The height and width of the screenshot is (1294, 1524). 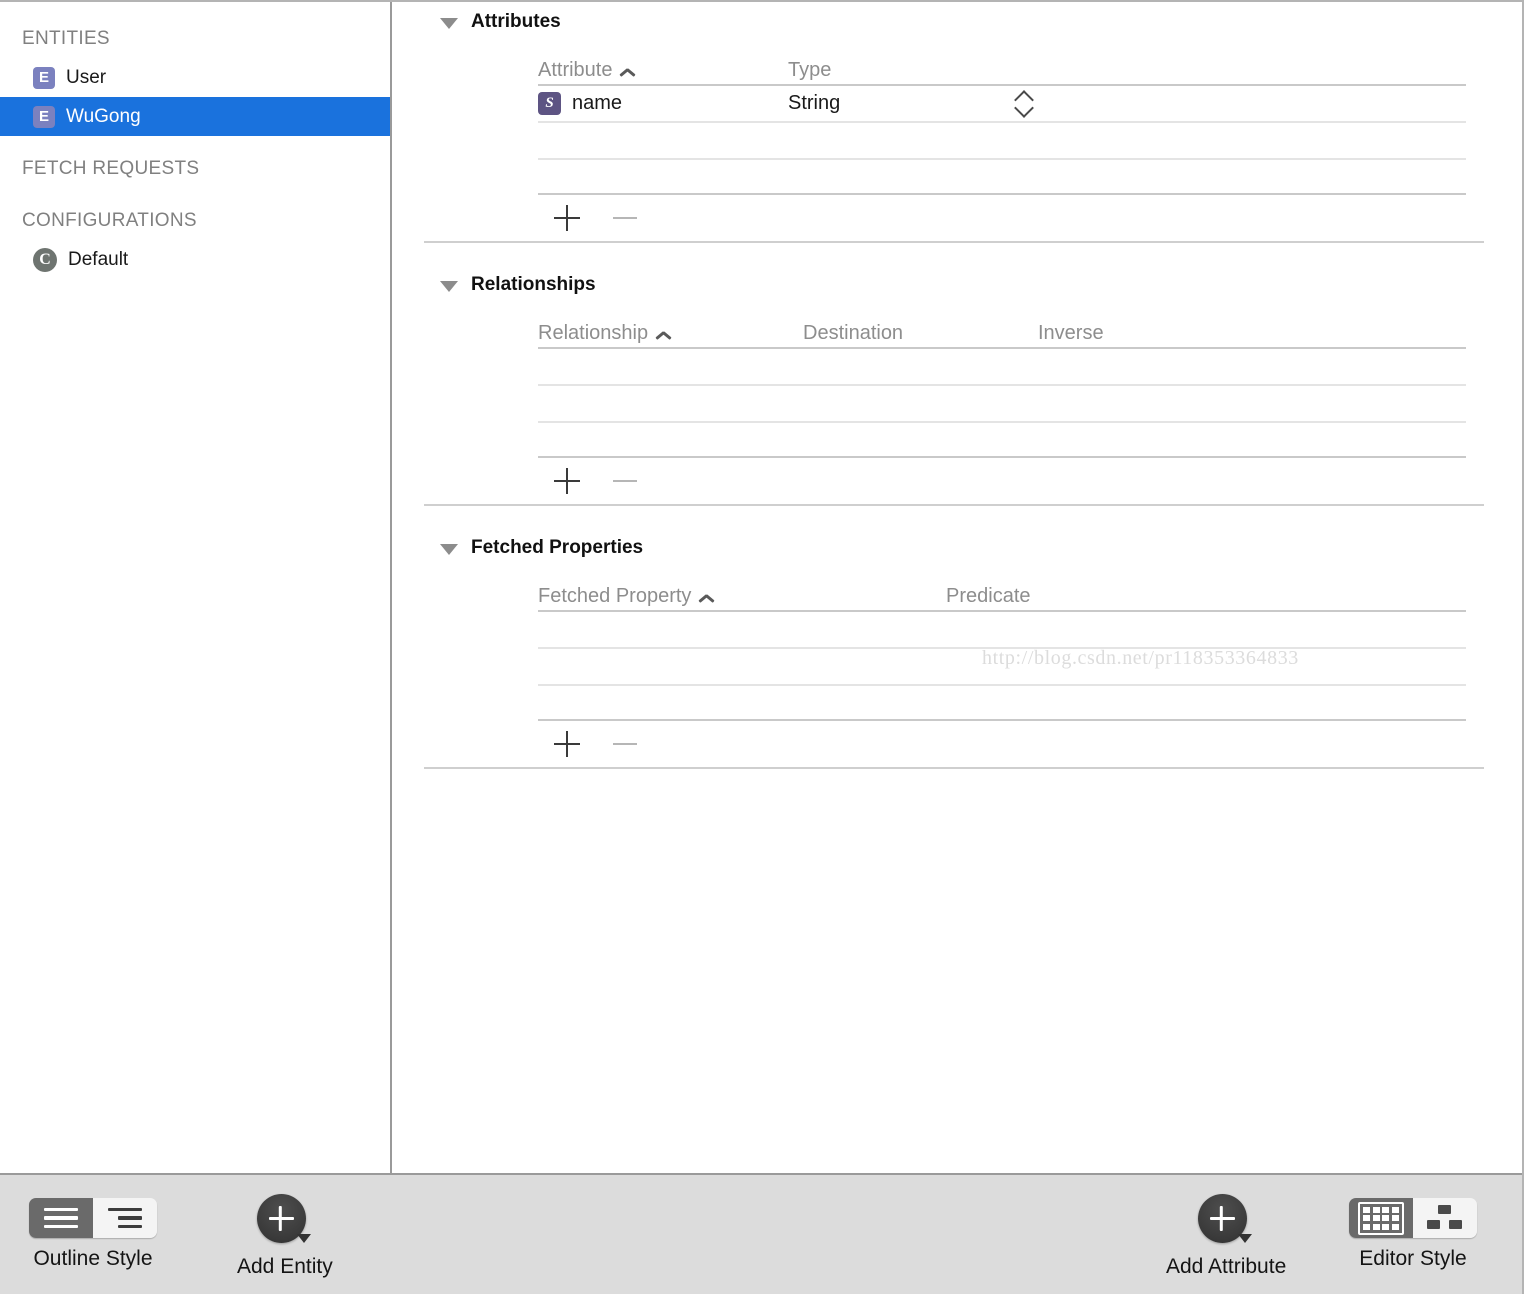 What do you see at coordinates (66, 38) in the screenshot?
I see `sidebar-group-header-entities: ENTITIES` at bounding box center [66, 38].